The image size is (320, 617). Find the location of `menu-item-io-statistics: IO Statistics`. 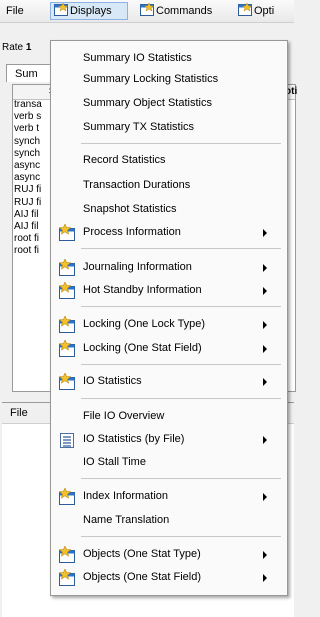

menu-item-io-statistics: IO Statistics is located at coordinates (169, 382).